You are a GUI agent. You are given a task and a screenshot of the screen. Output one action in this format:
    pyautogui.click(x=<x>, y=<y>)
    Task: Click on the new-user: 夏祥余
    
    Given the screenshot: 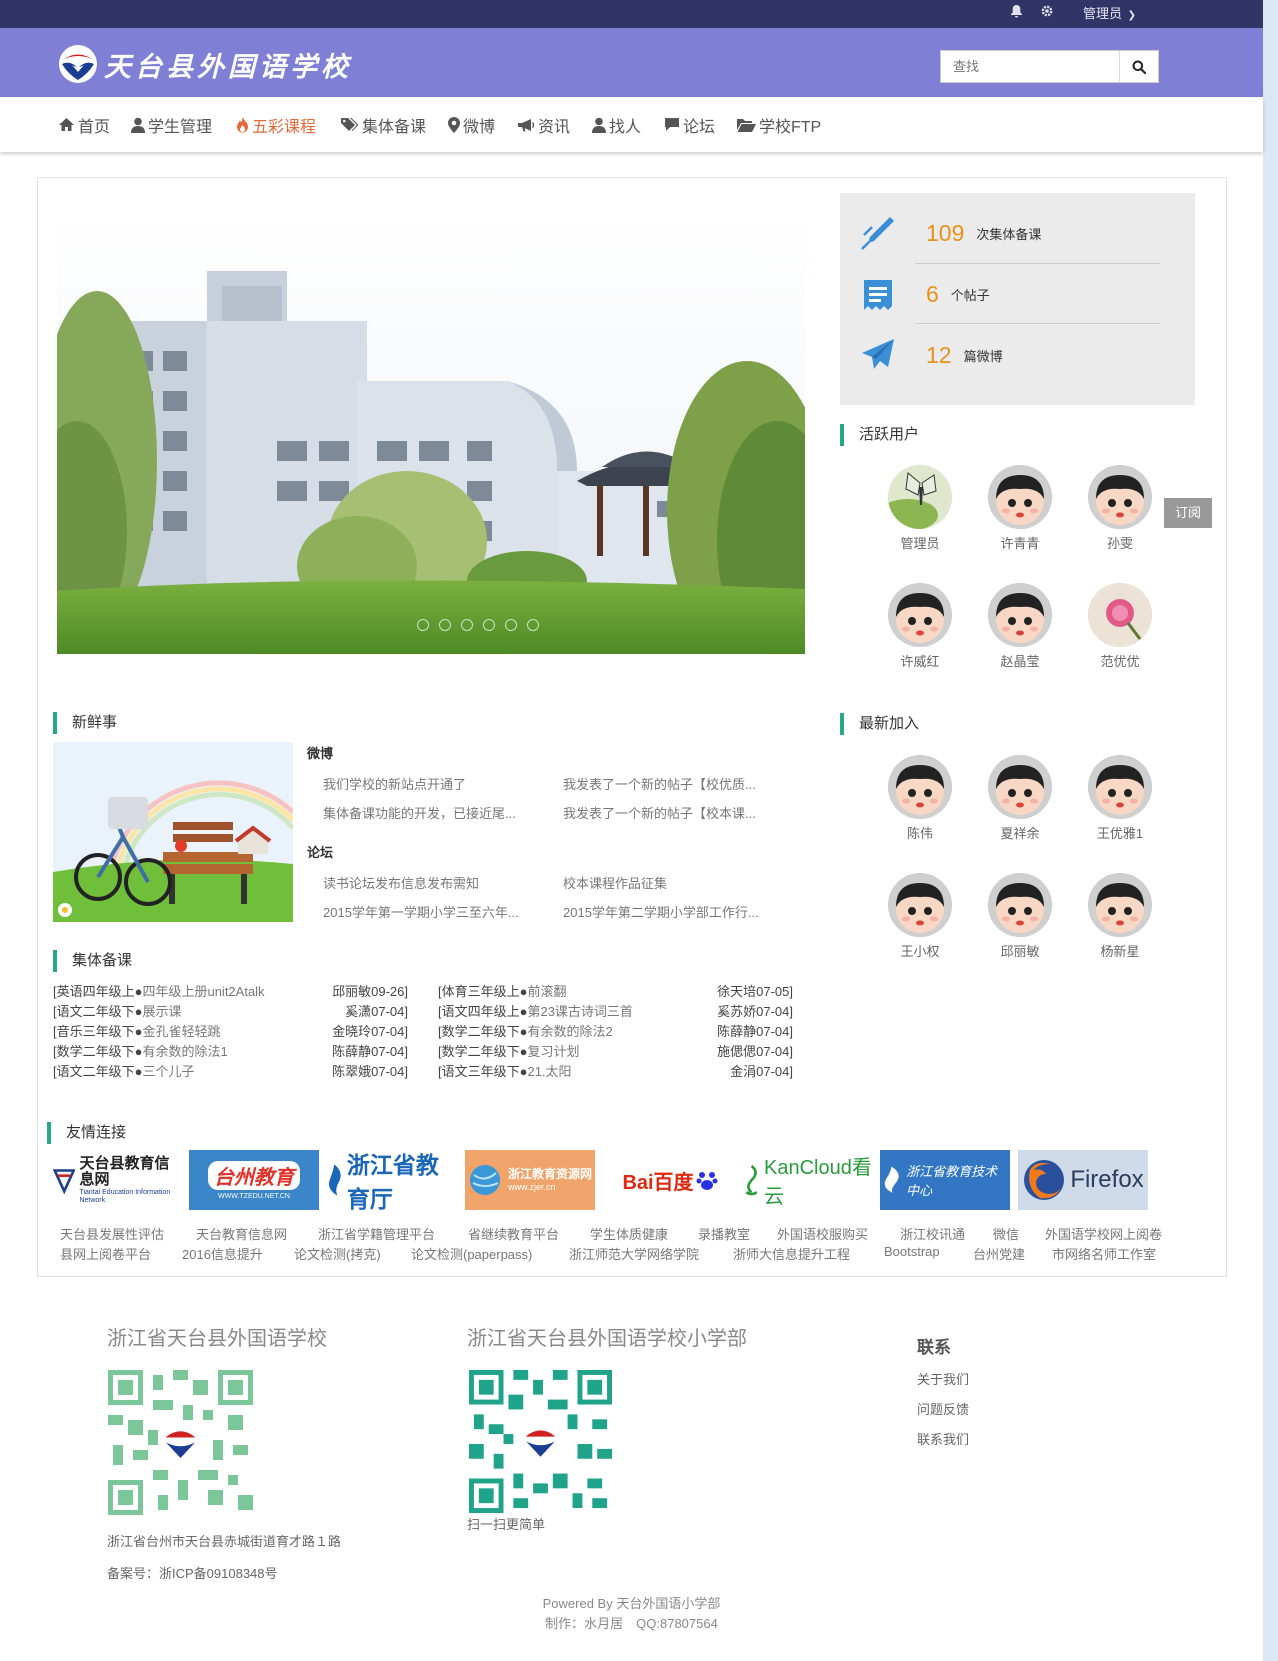 What is the action you would take?
    pyautogui.click(x=1020, y=798)
    